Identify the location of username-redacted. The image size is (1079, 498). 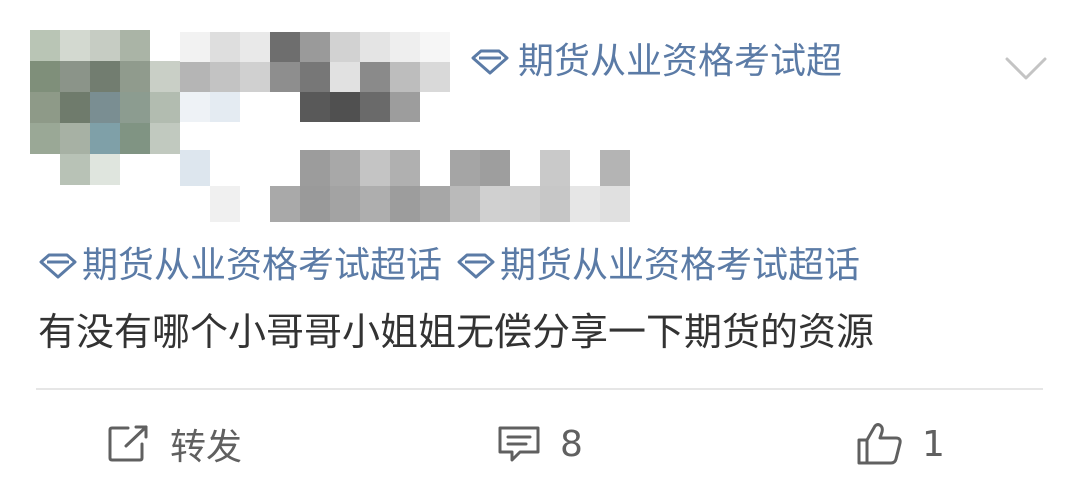
(320, 77).